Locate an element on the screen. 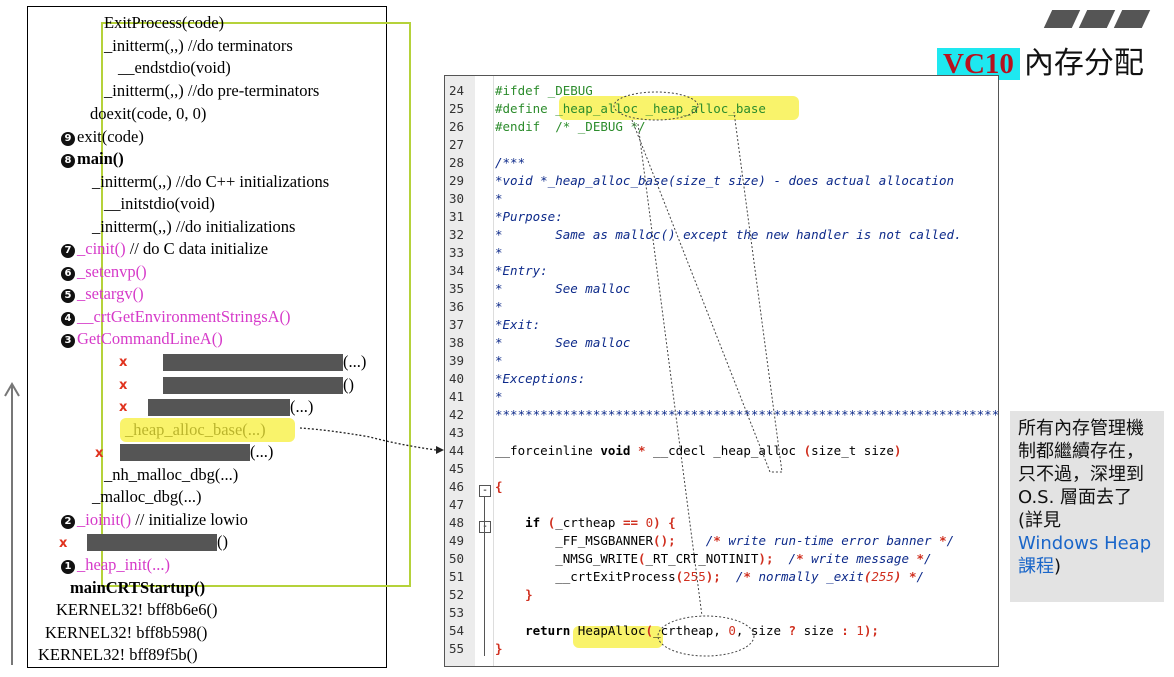 The width and height of the screenshot is (1174, 677). step-number-badge: 1 is located at coordinates (68, 567).